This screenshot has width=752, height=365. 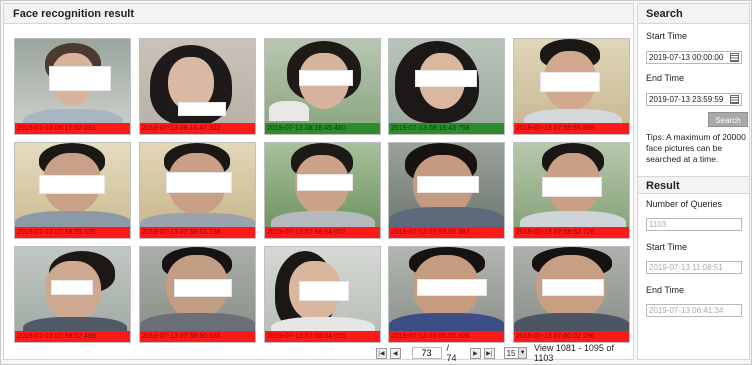 I want to click on search-start-time-label: Start Time, so click(x=667, y=36).